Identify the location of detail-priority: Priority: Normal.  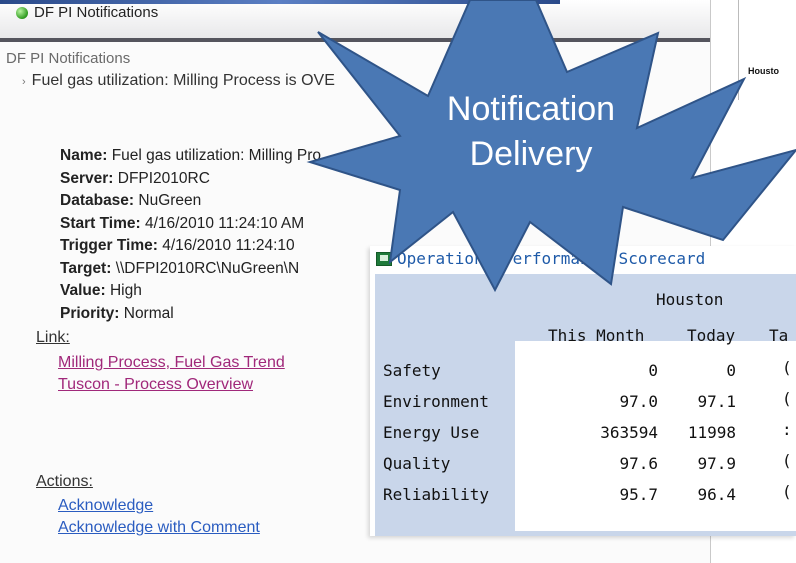
(117, 313).